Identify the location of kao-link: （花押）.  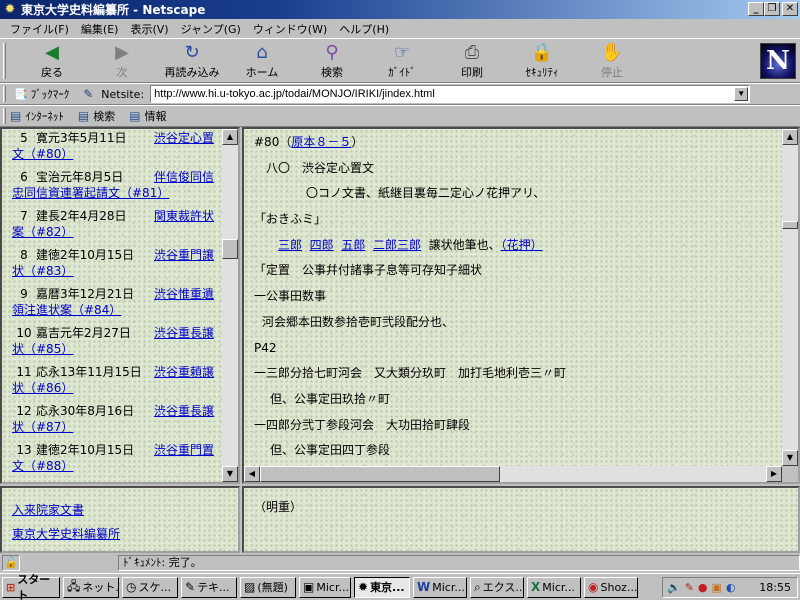
(522, 245).